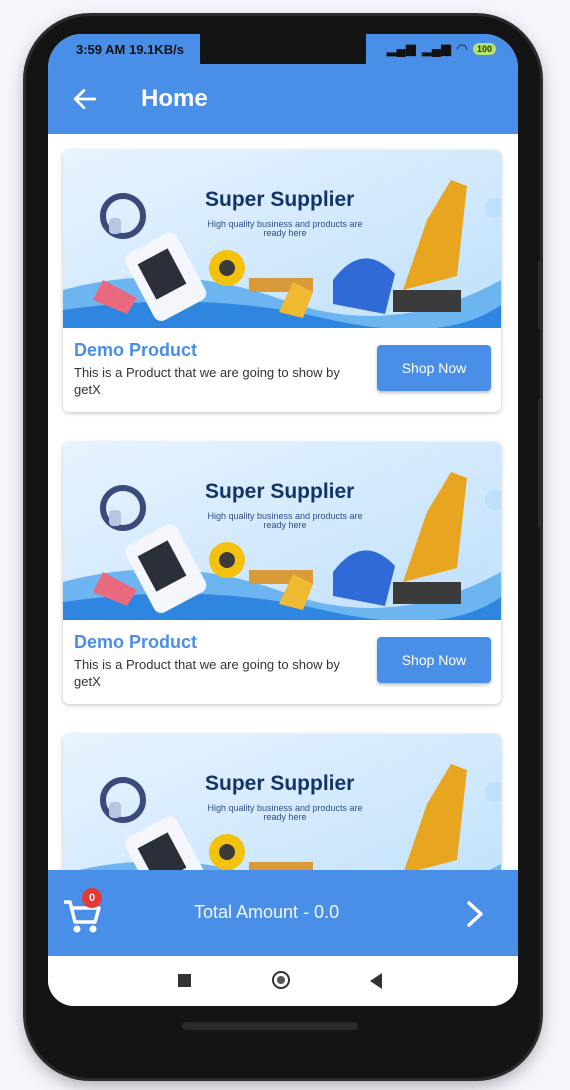 This screenshot has height=1090, width=570. I want to click on status-time: 3:59 AM 19.1KB/s, so click(130, 49).